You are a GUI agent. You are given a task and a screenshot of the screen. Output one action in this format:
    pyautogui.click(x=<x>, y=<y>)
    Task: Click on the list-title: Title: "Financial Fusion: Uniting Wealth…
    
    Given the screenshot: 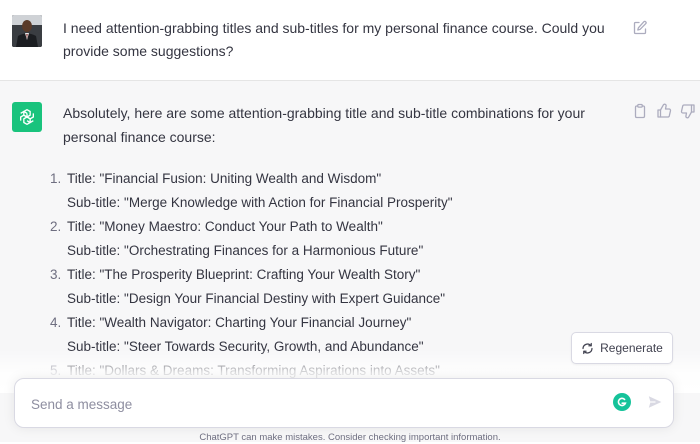 What is the action you would take?
    pyautogui.click(x=224, y=178)
    